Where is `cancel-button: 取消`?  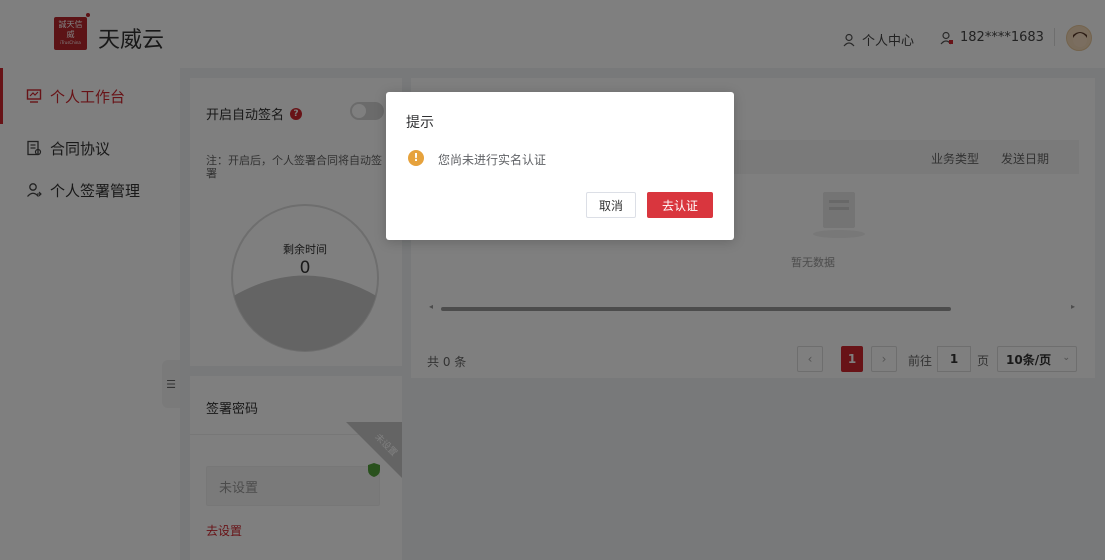
cancel-button: 取消 is located at coordinates (611, 205).